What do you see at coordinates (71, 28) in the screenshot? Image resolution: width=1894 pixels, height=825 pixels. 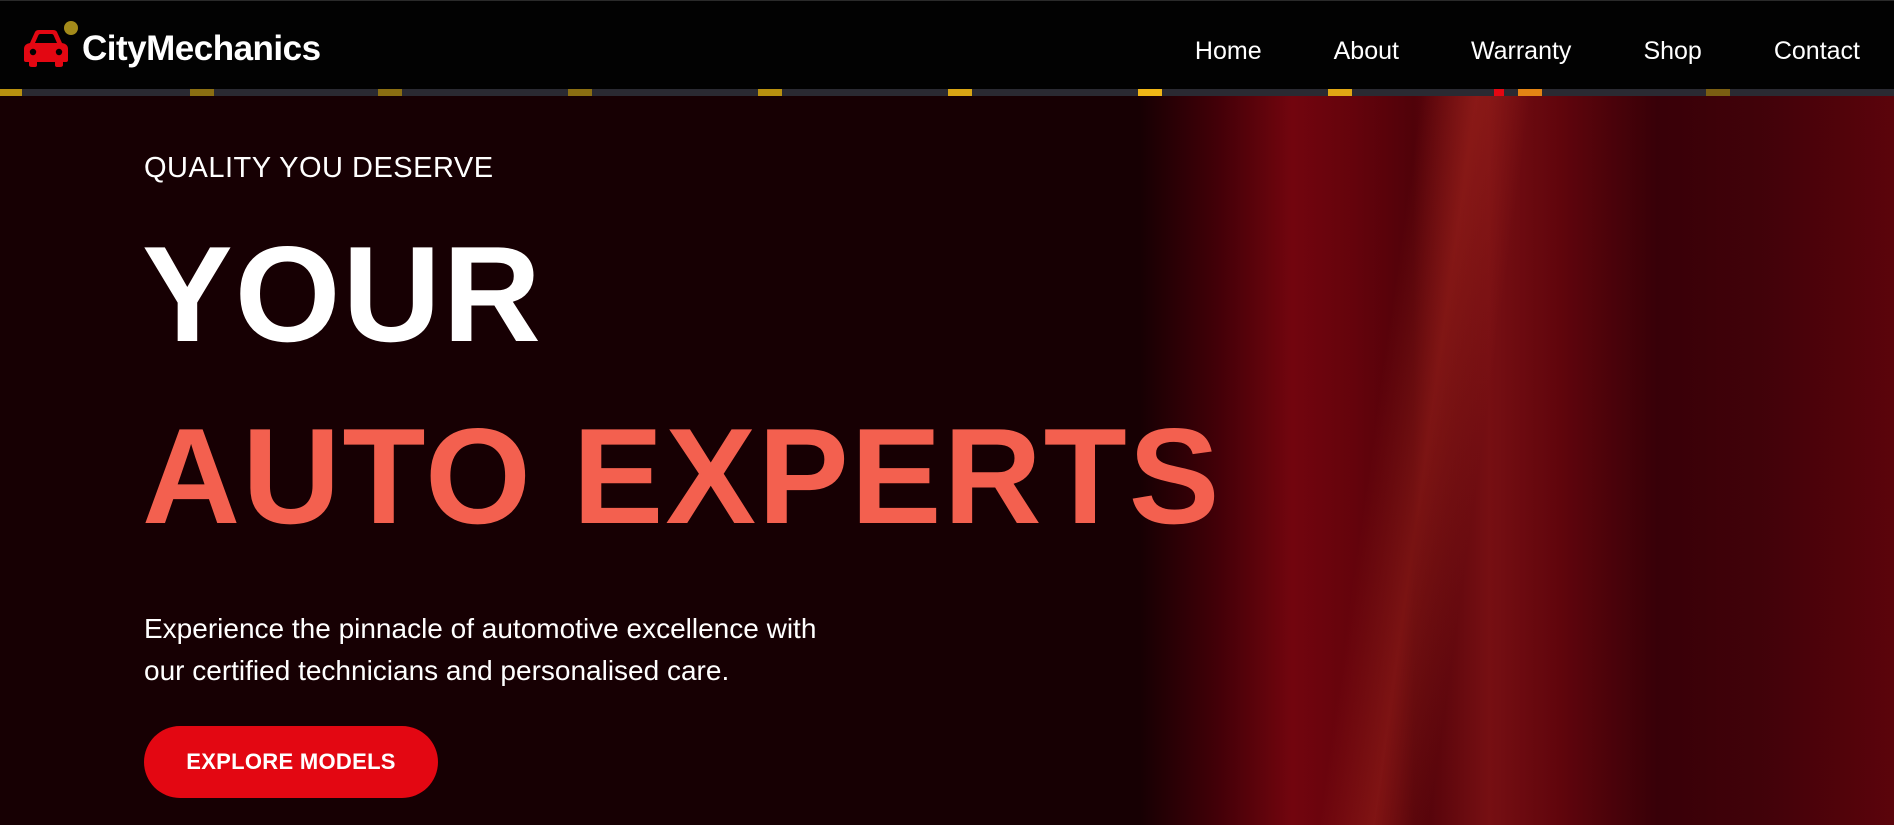 I see `brand-dot` at bounding box center [71, 28].